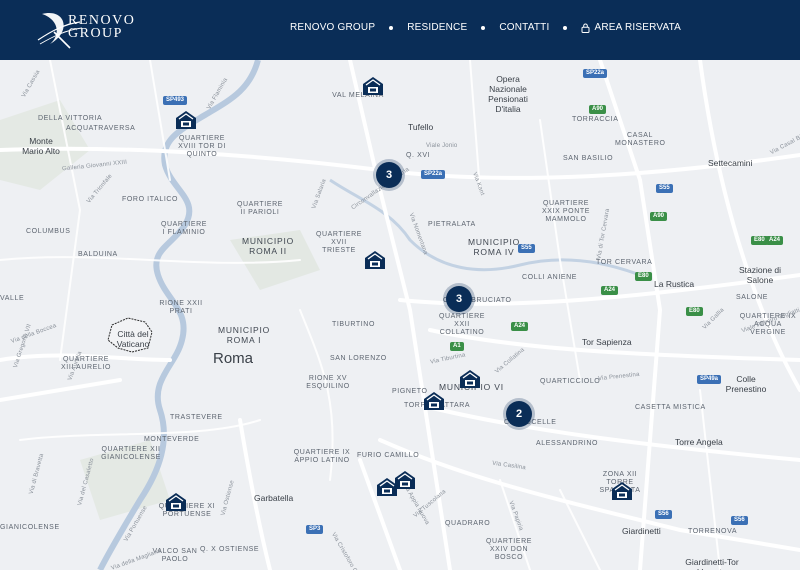 This screenshot has height=570, width=800. I want to click on nav-contatti: CONTATTI, so click(524, 27).